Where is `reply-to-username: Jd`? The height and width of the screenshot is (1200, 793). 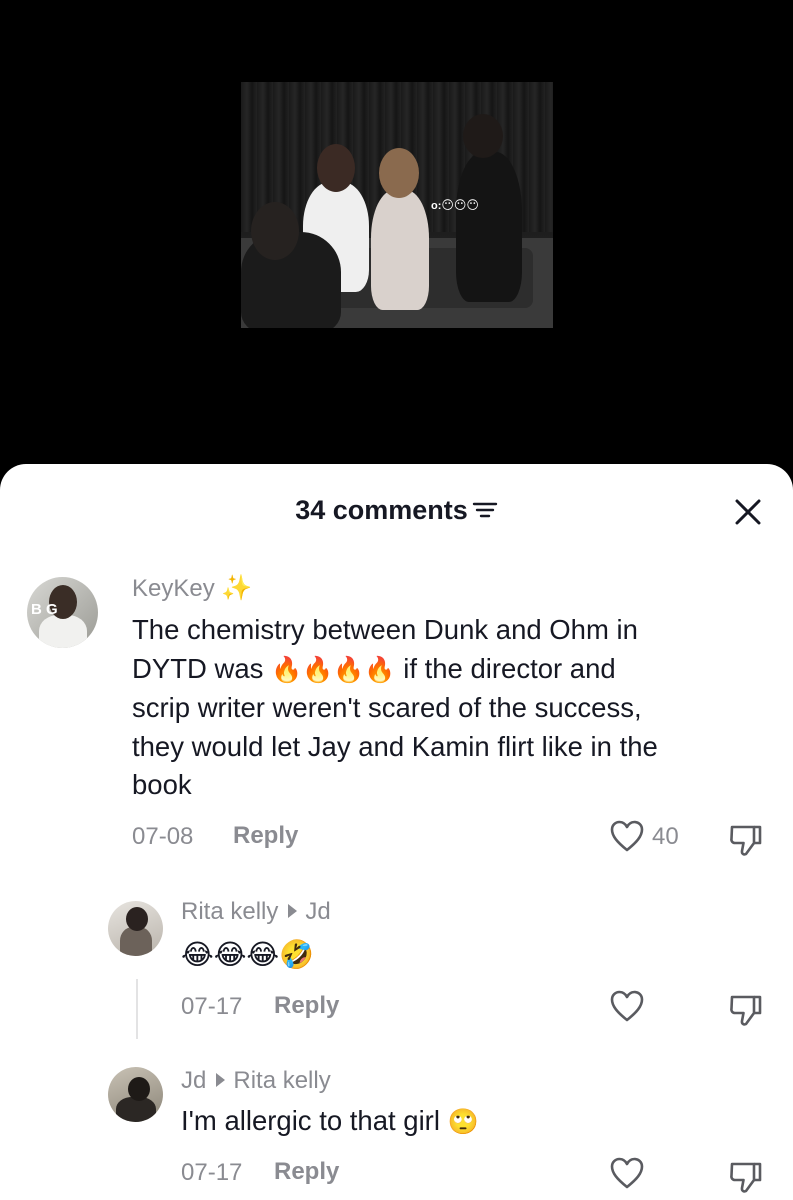
reply-to-username: Jd is located at coordinates (317, 911).